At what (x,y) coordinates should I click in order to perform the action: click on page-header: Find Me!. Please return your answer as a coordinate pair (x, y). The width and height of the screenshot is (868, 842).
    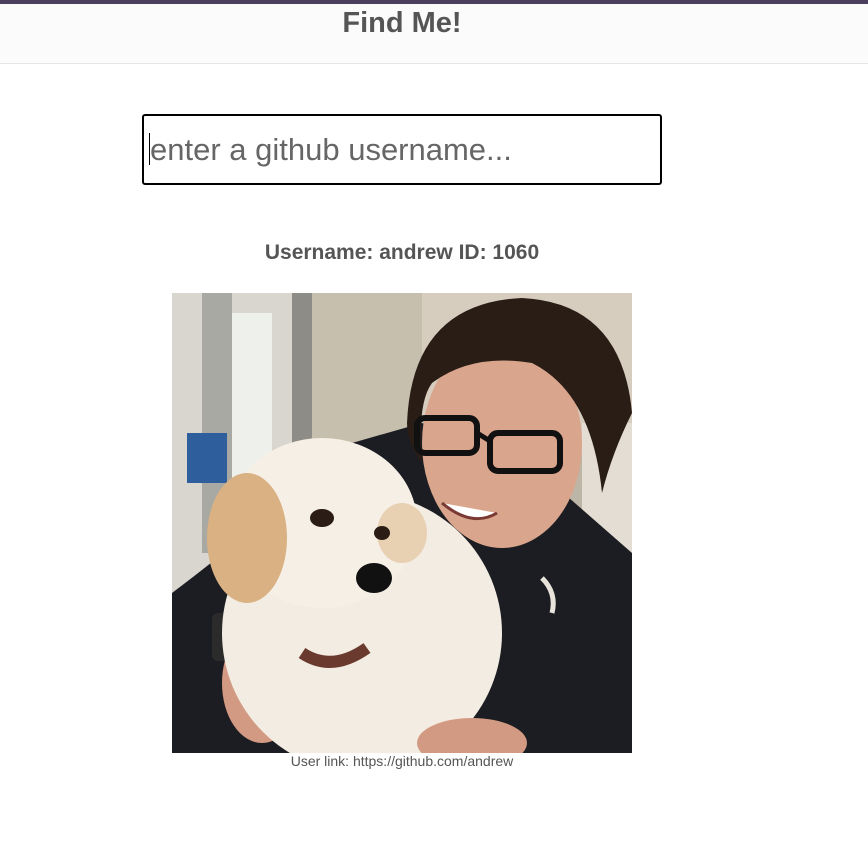
    Looking at the image, I should click on (434, 34).